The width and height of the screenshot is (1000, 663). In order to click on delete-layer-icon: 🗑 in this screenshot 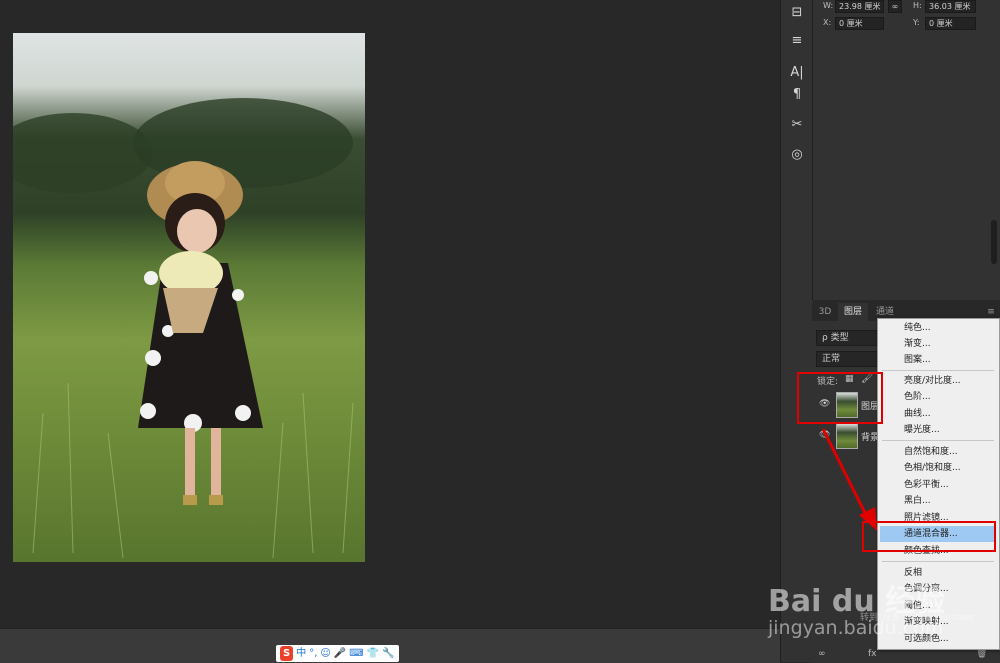, I will do `click(981, 654)`.